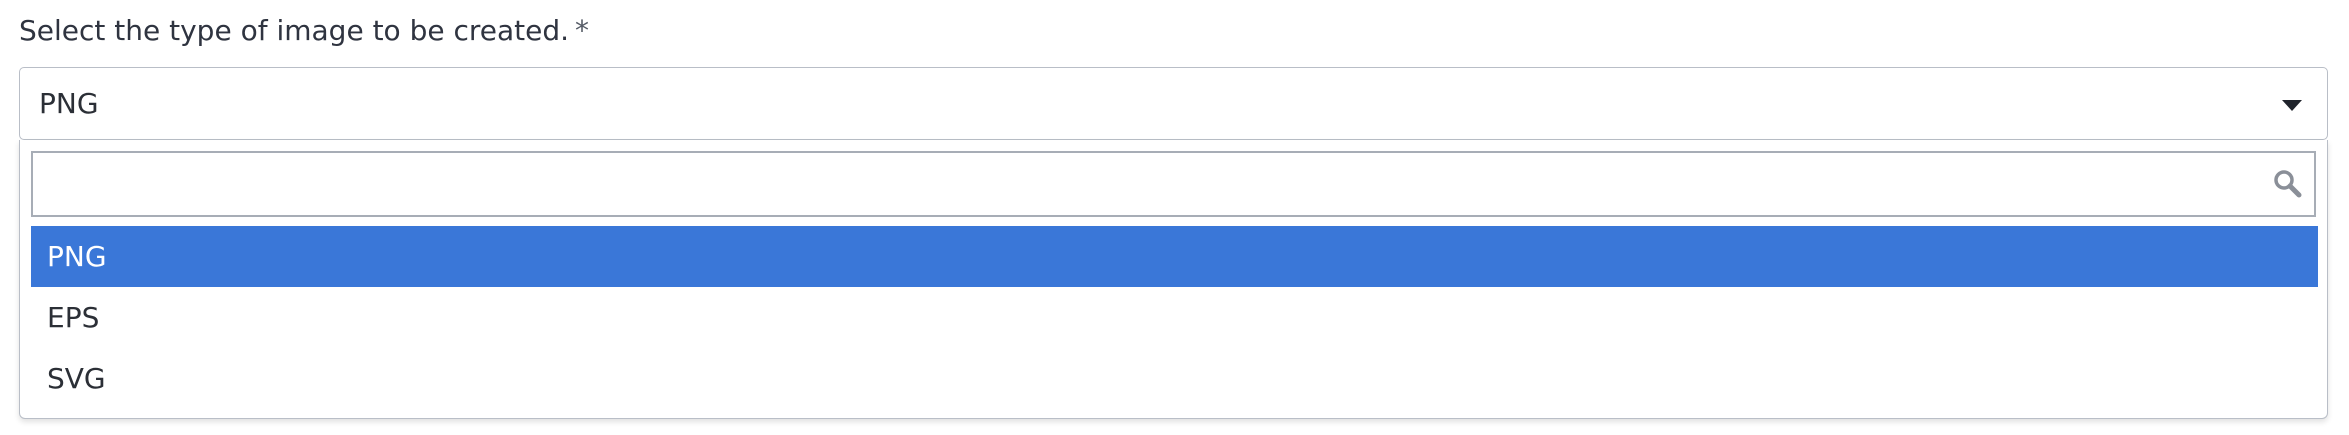 This screenshot has width=2349, height=435. I want to click on option-png: PNG, so click(1174, 256).